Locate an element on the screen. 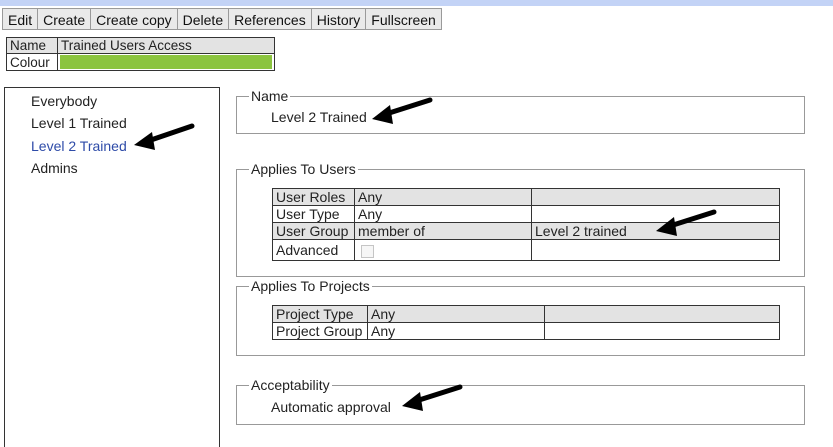  advanced-checkbox is located at coordinates (367, 251).